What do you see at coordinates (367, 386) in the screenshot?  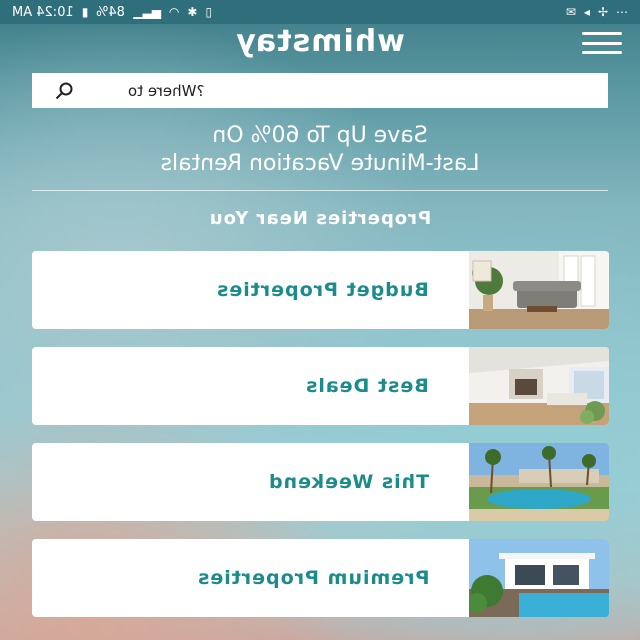 I see `card-label: Best Deals` at bounding box center [367, 386].